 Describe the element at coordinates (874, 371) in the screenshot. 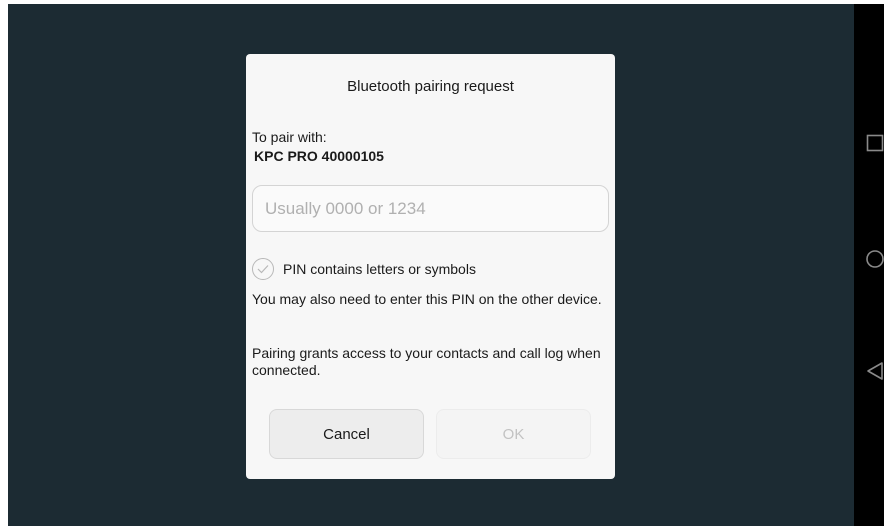

I see `back-icon` at that location.